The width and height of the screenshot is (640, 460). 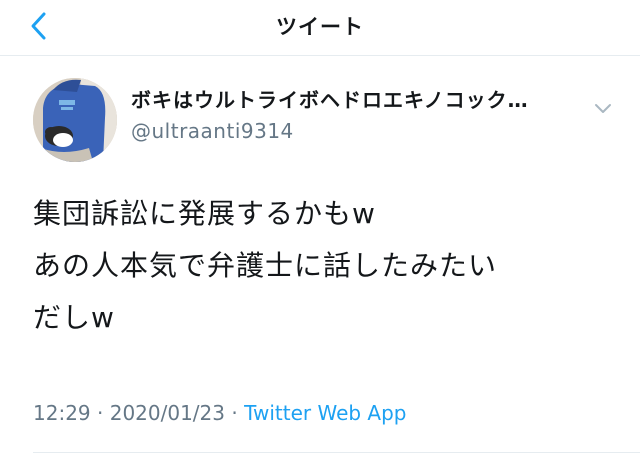 What do you see at coordinates (212, 131) in the screenshot?
I see `author-username: @ultraanti9314` at bounding box center [212, 131].